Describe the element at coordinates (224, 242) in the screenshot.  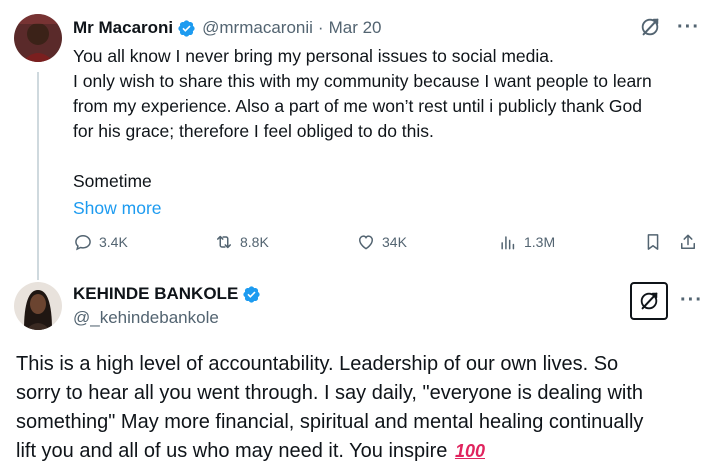
I see `repost-icon` at that location.